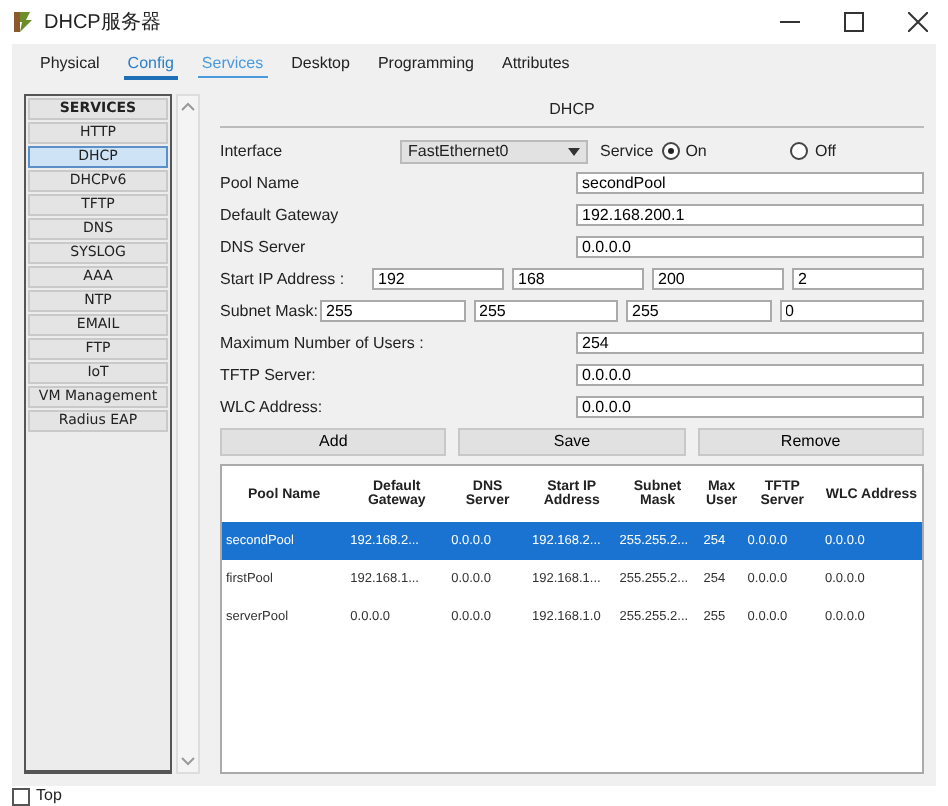 The image size is (948, 806). I want to click on field-label: Default Gateway, so click(280, 215).